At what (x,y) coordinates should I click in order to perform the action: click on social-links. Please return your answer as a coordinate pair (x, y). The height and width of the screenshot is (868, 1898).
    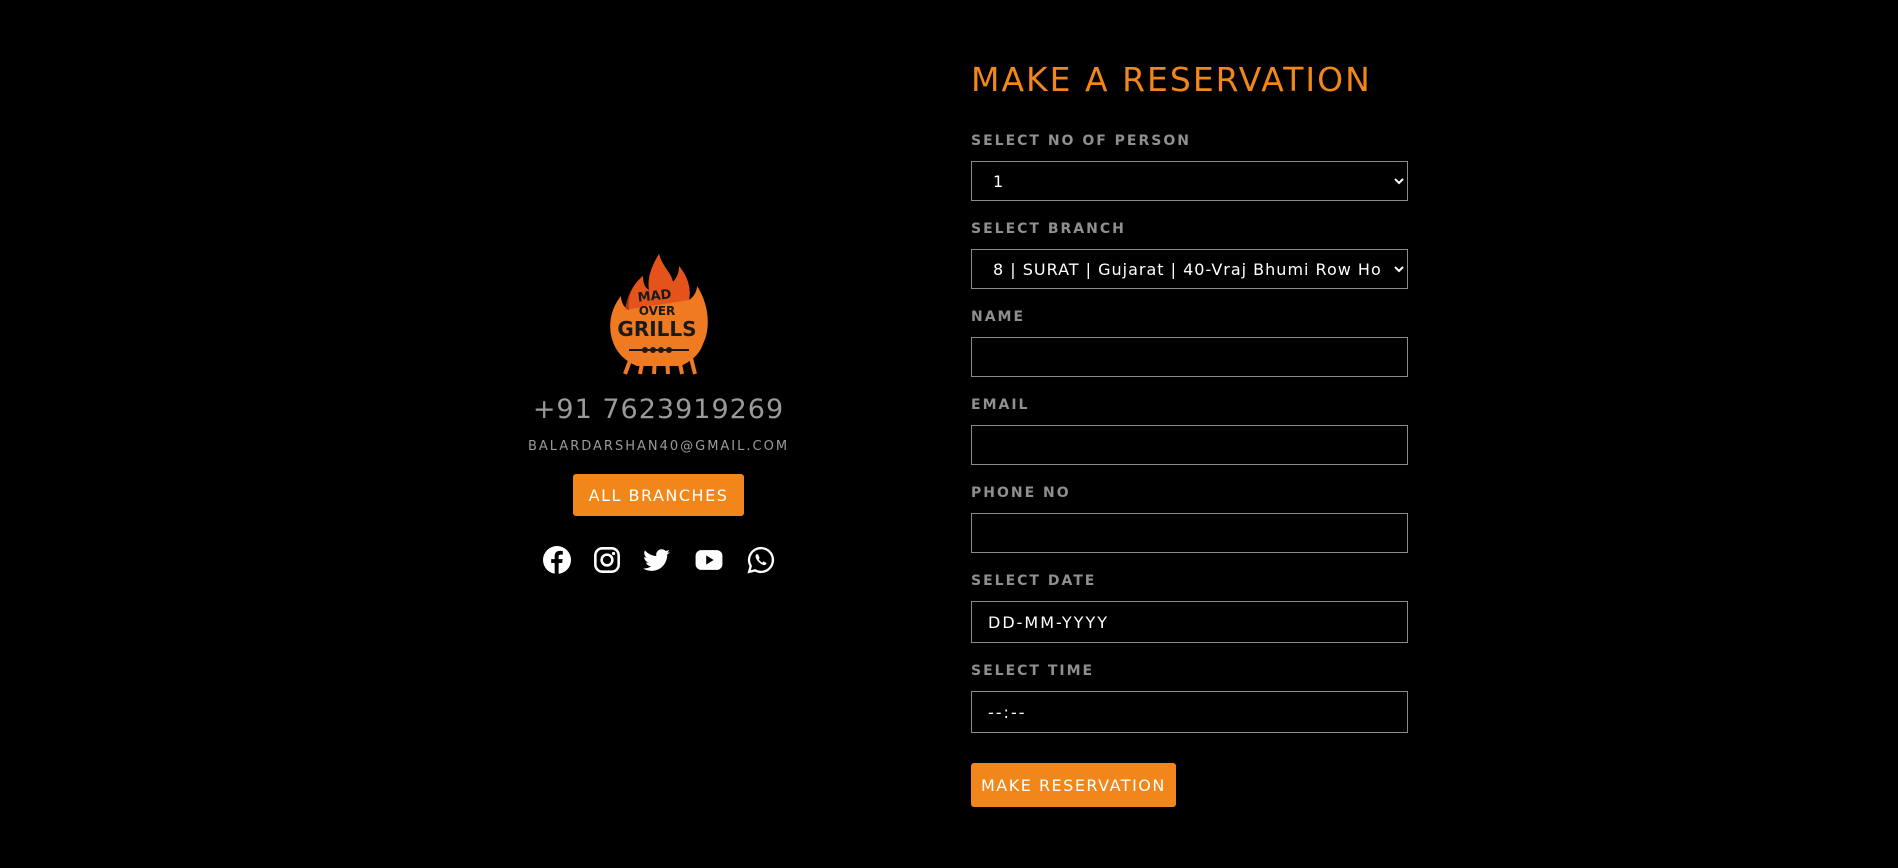
    Looking at the image, I should click on (658, 560).